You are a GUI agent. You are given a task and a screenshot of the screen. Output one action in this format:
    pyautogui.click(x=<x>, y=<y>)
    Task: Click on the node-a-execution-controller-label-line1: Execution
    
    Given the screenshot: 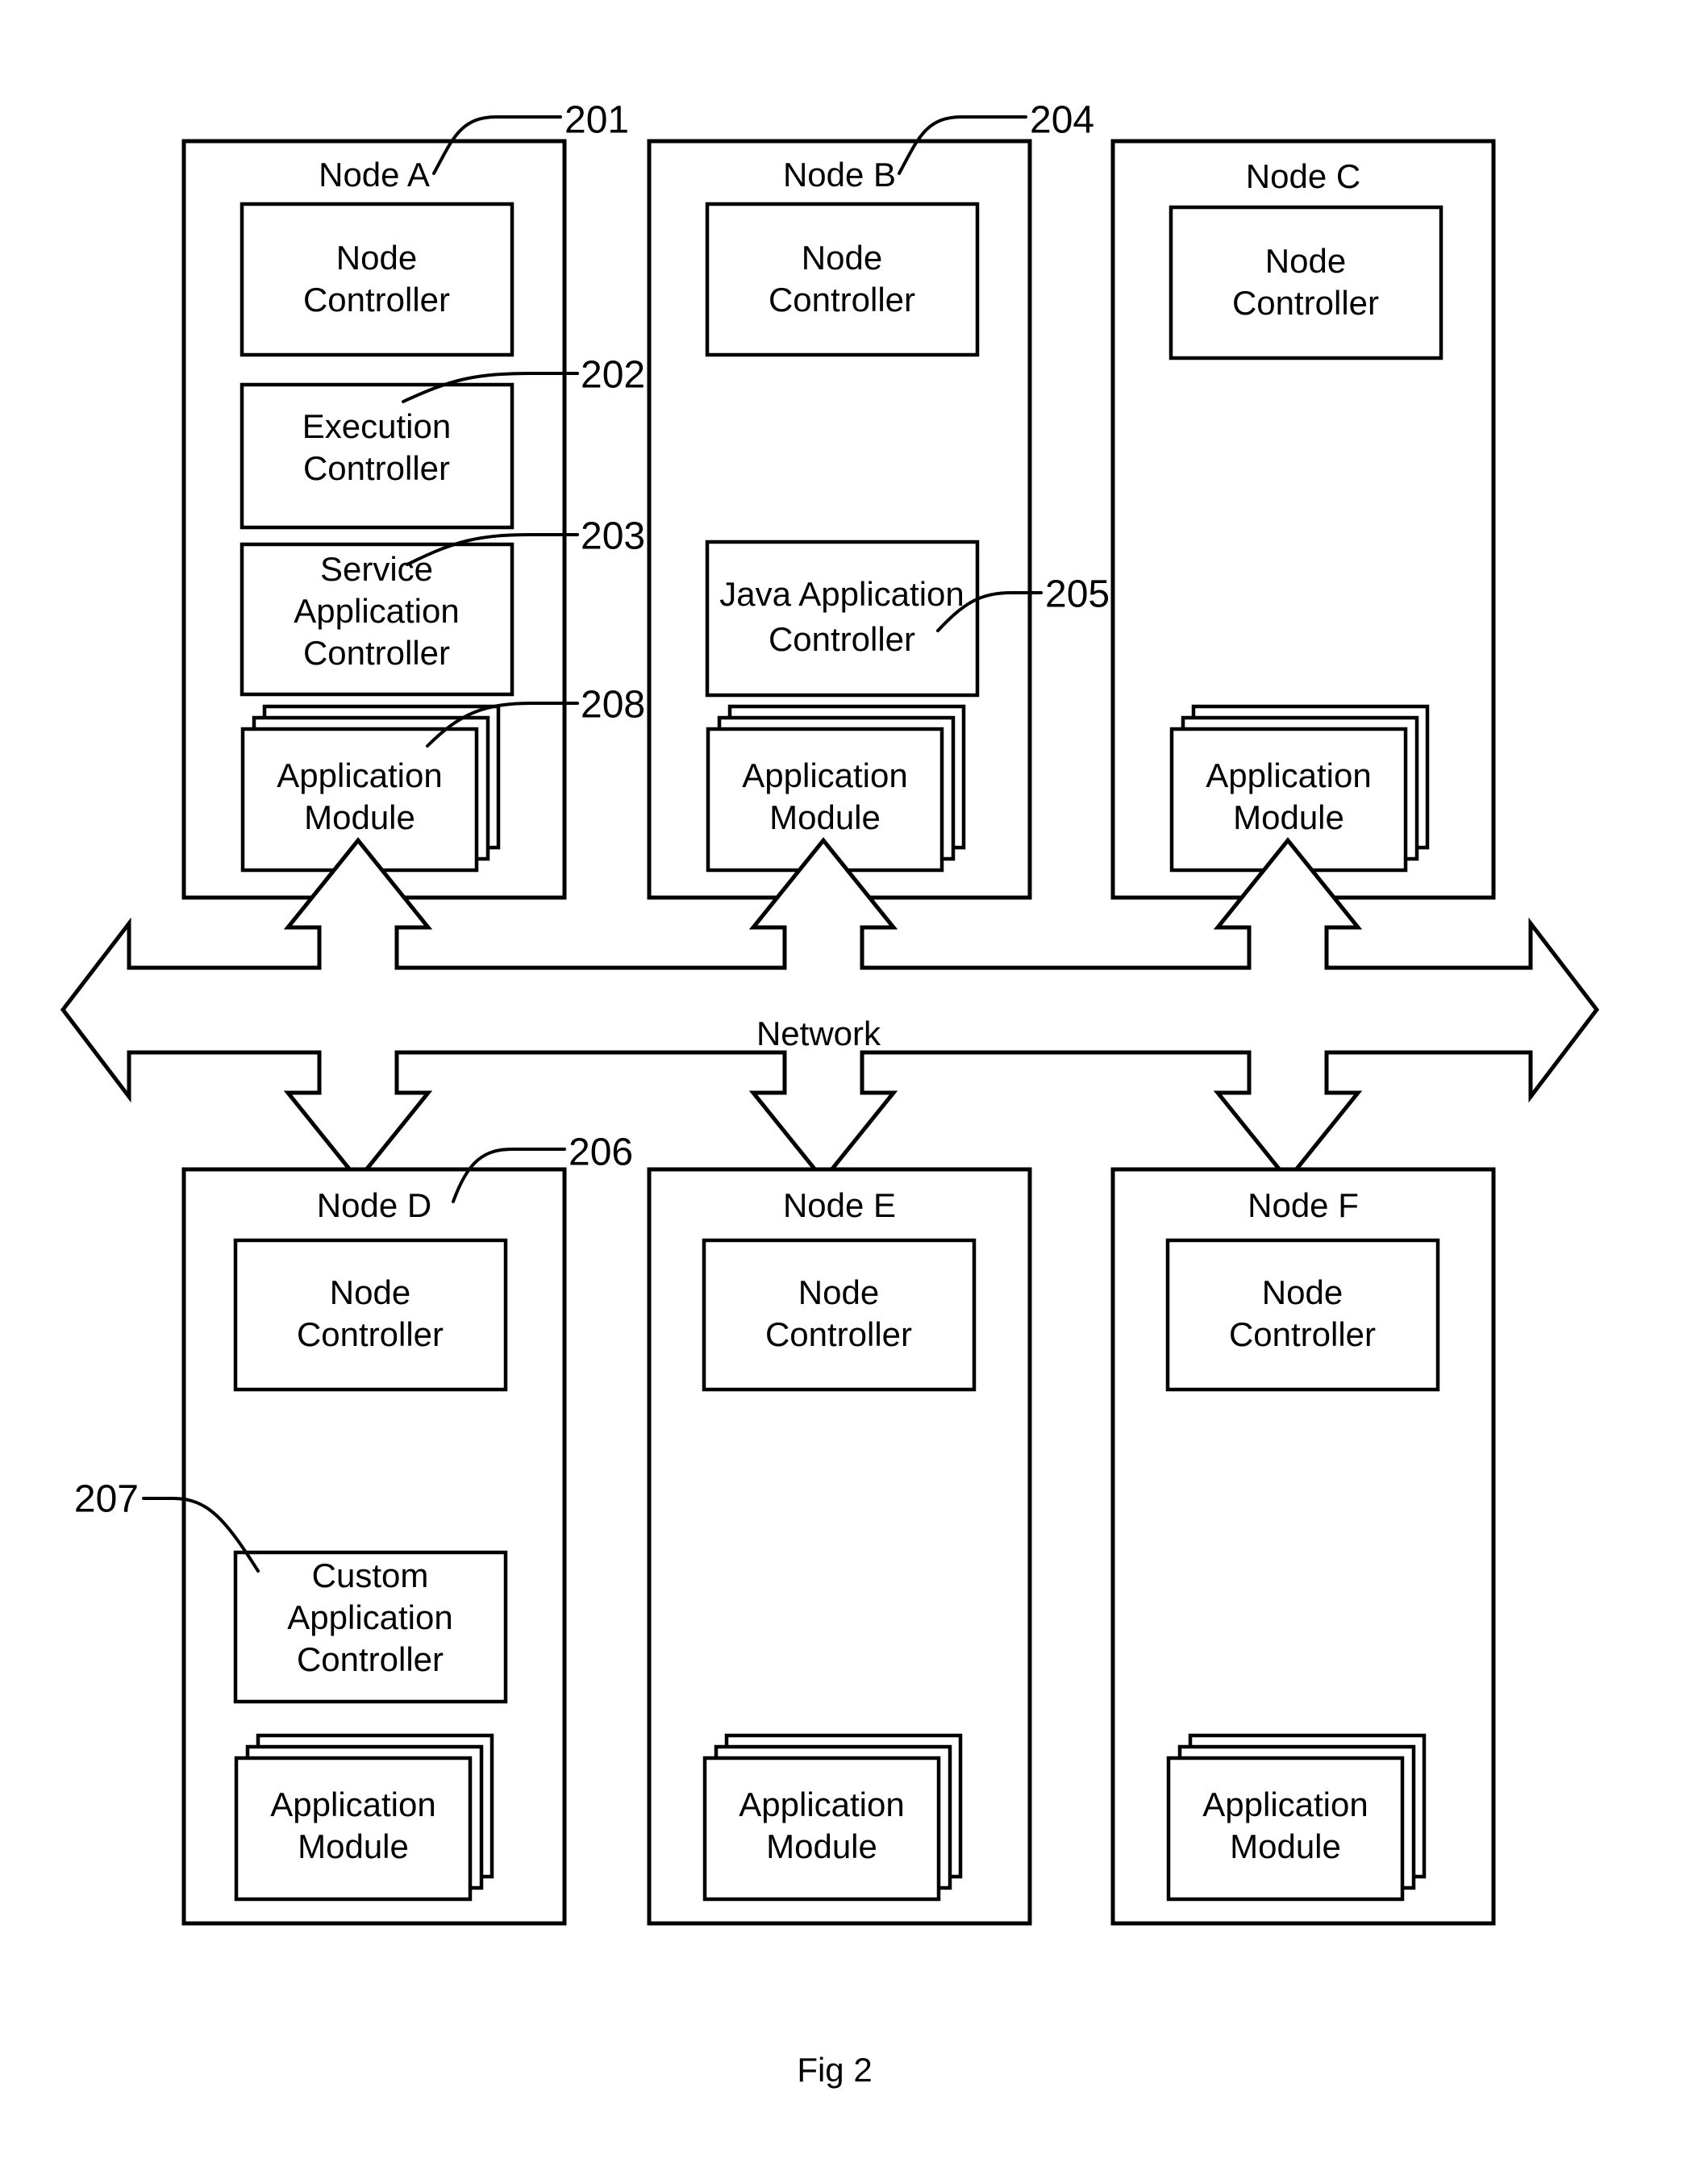 What is the action you would take?
    pyautogui.click(x=376, y=426)
    